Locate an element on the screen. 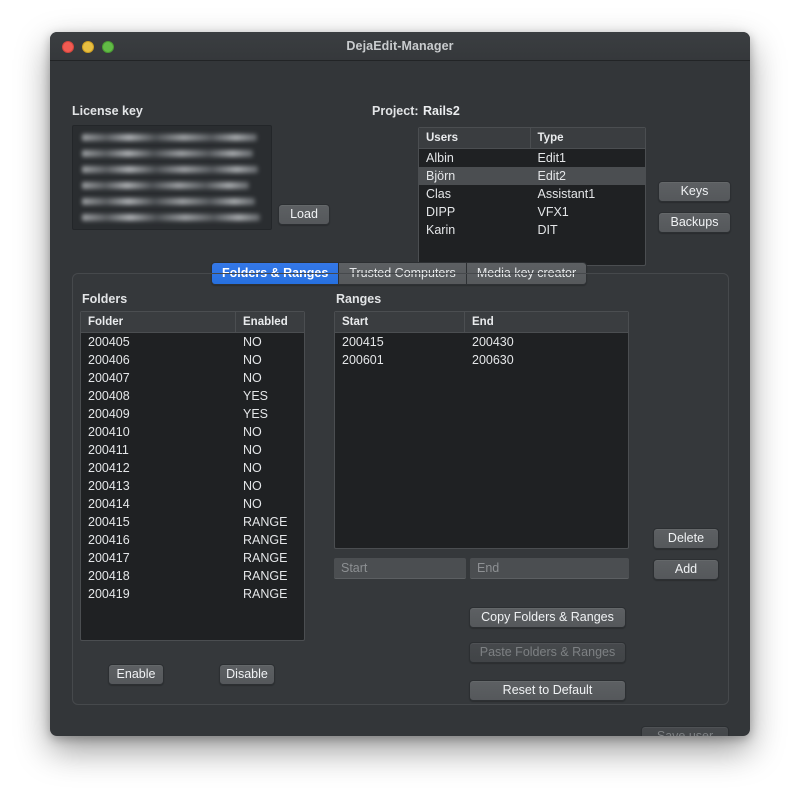 Image resolution: width=800 pixels, height=808 pixels. table-row: 200415 RANGE is located at coordinates (192, 522).